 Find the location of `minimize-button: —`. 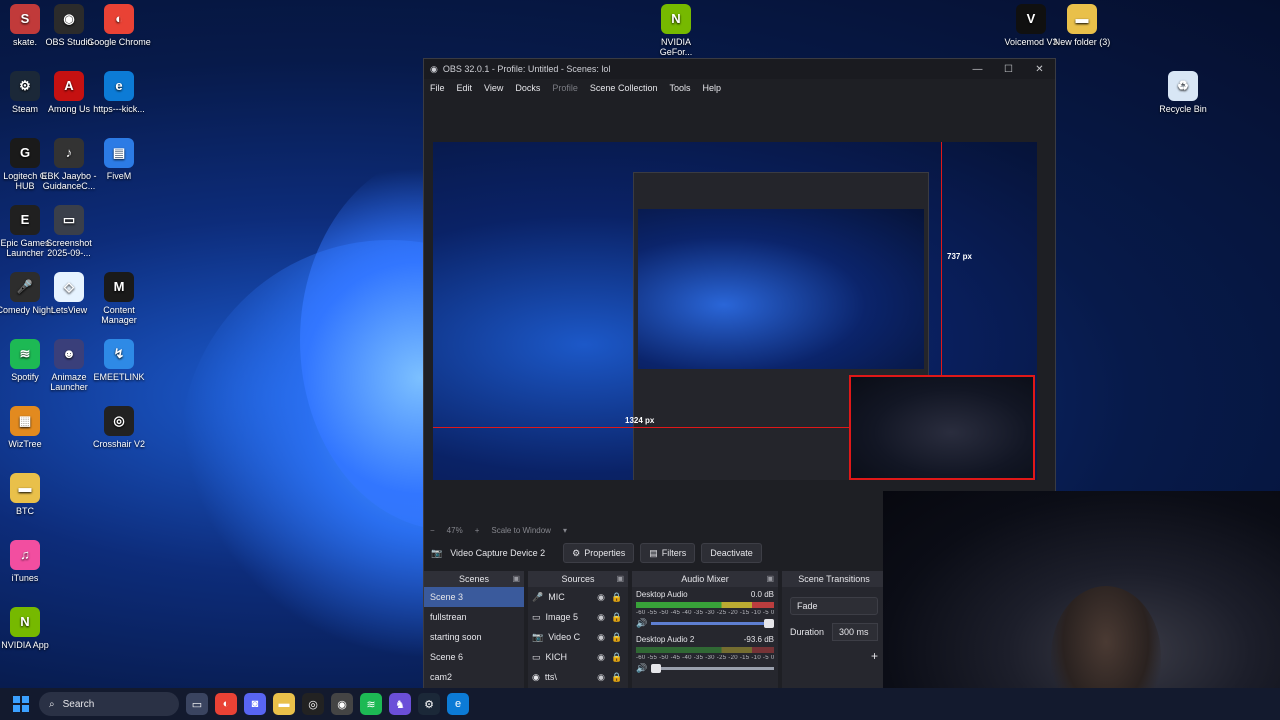

minimize-button: — is located at coordinates (977, 69).